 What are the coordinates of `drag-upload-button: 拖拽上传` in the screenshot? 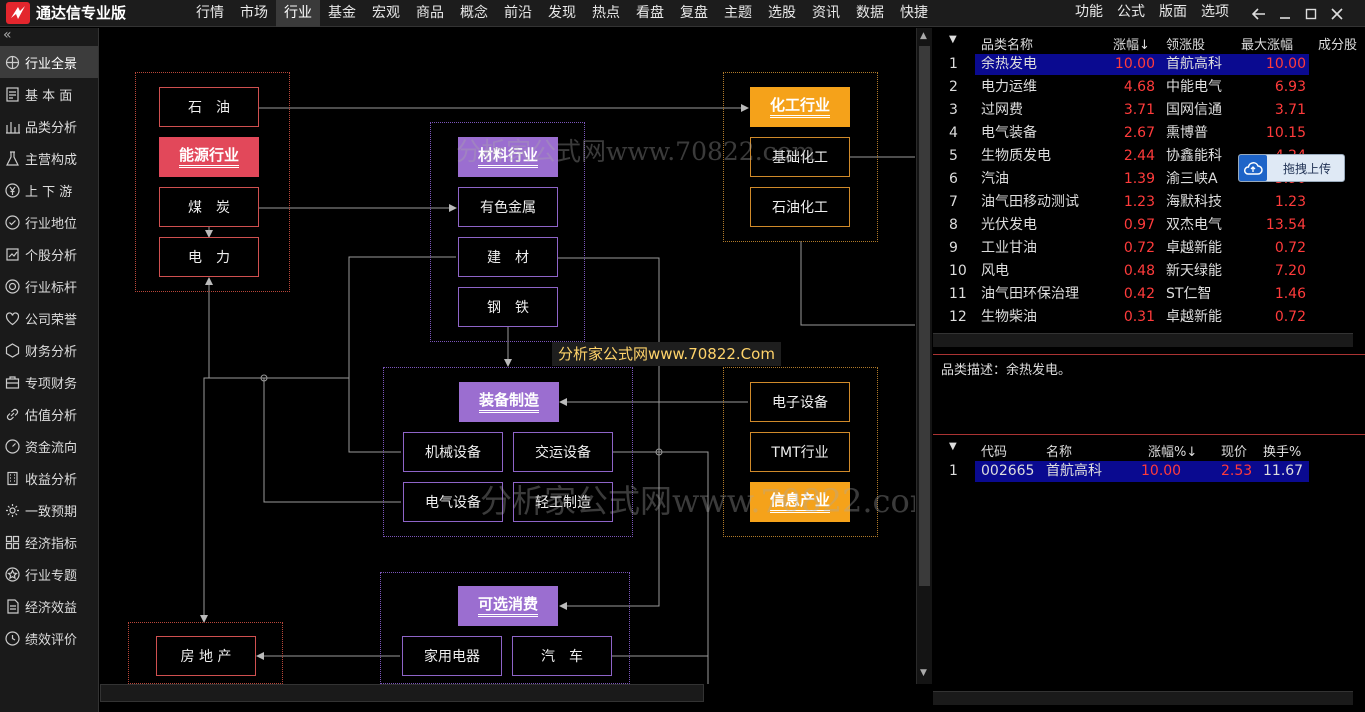 It's located at (1291, 168).